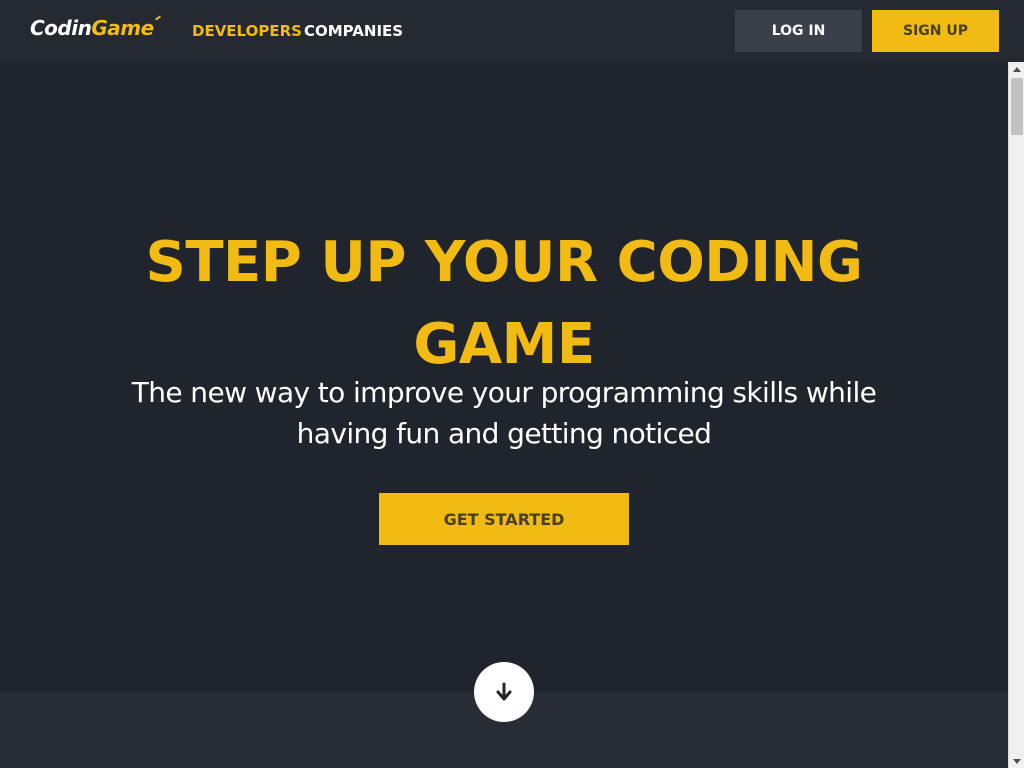 The image size is (1024, 768). I want to click on nav-link-developers: DEVELOPERS, so click(247, 31).